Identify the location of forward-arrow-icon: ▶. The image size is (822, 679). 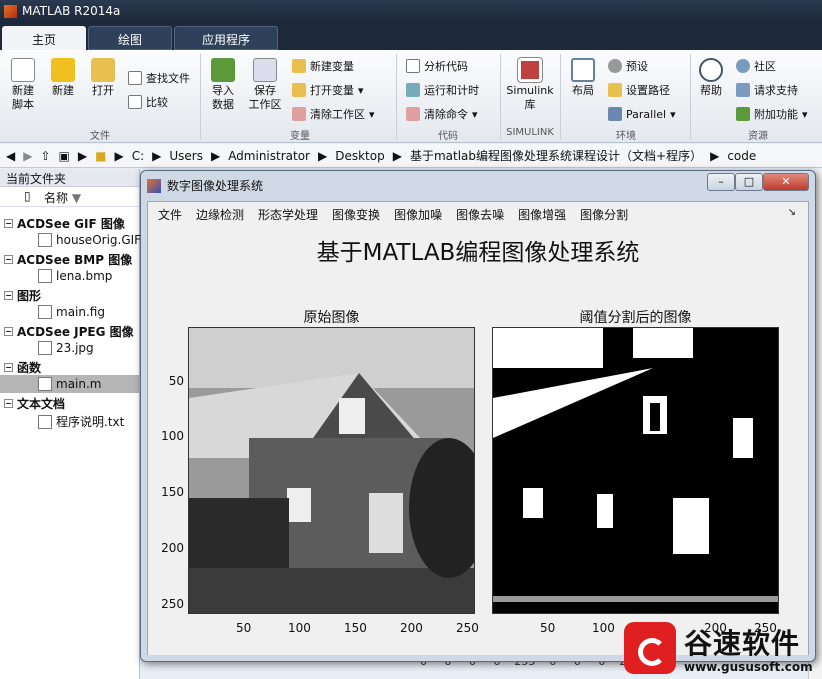
(27, 156).